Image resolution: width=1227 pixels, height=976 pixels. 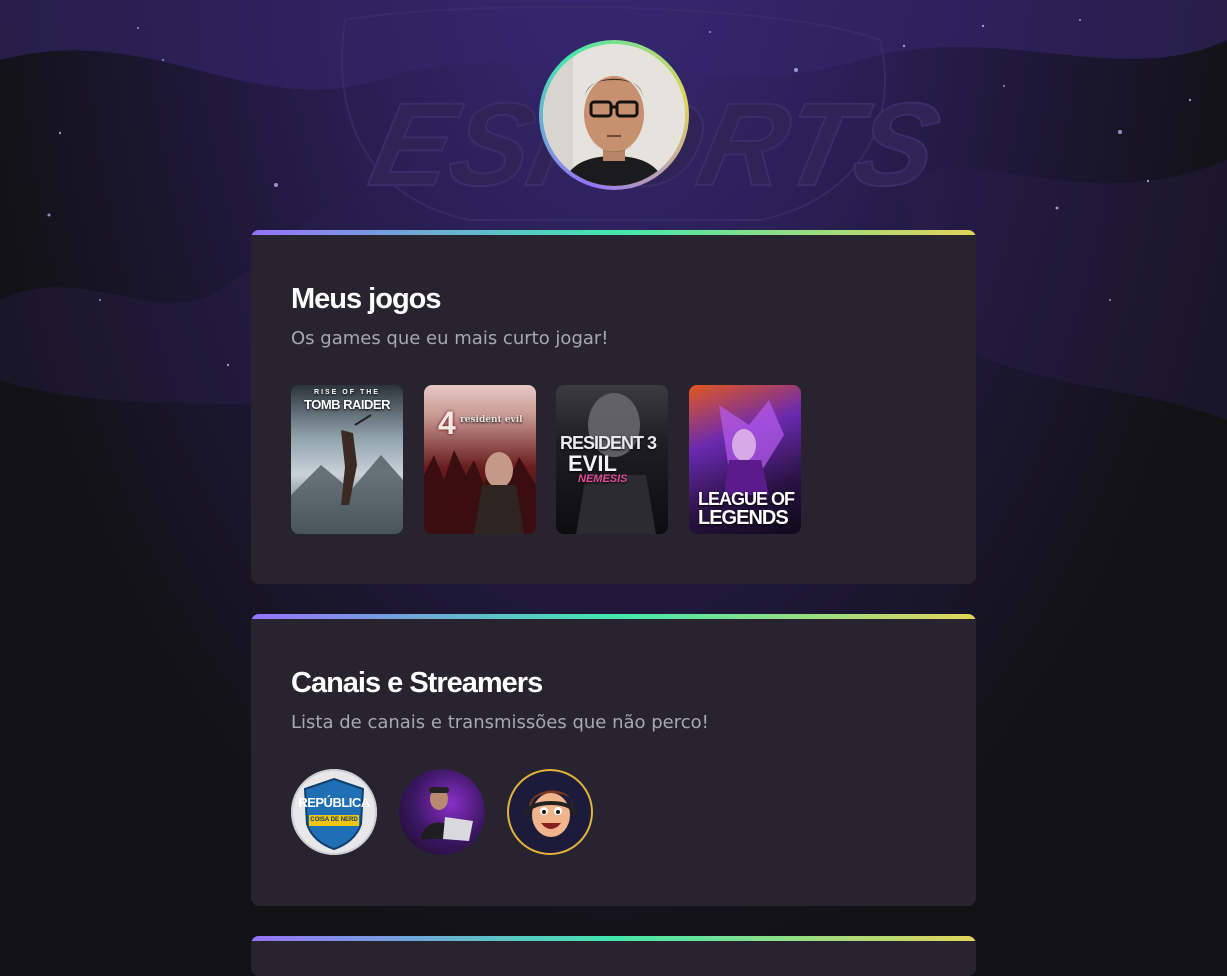 What do you see at coordinates (334, 820) in the screenshot?
I see `channel-logo-subtext: COISA DE NERD` at bounding box center [334, 820].